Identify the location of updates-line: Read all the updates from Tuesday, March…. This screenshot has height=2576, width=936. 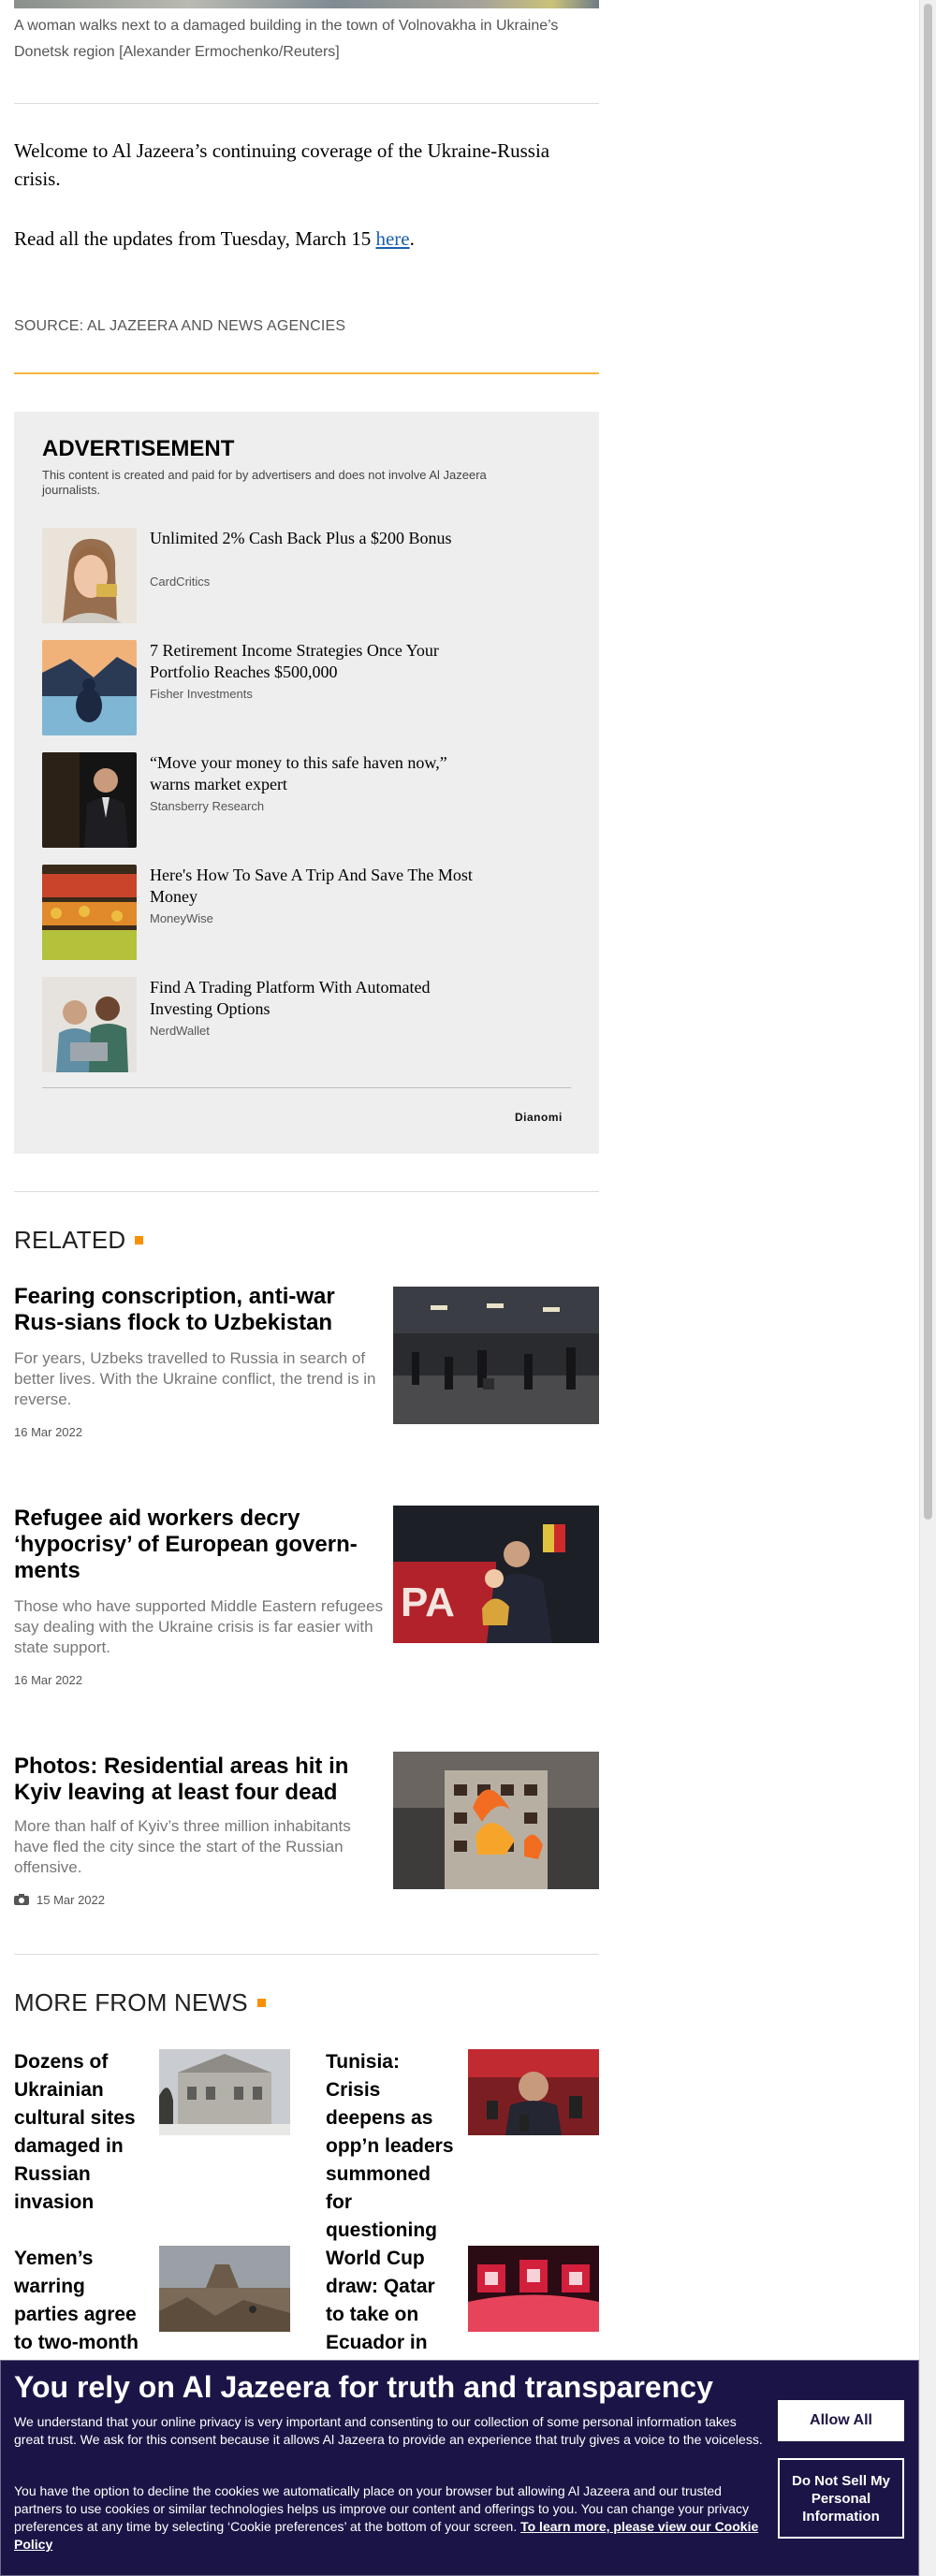
(306, 239).